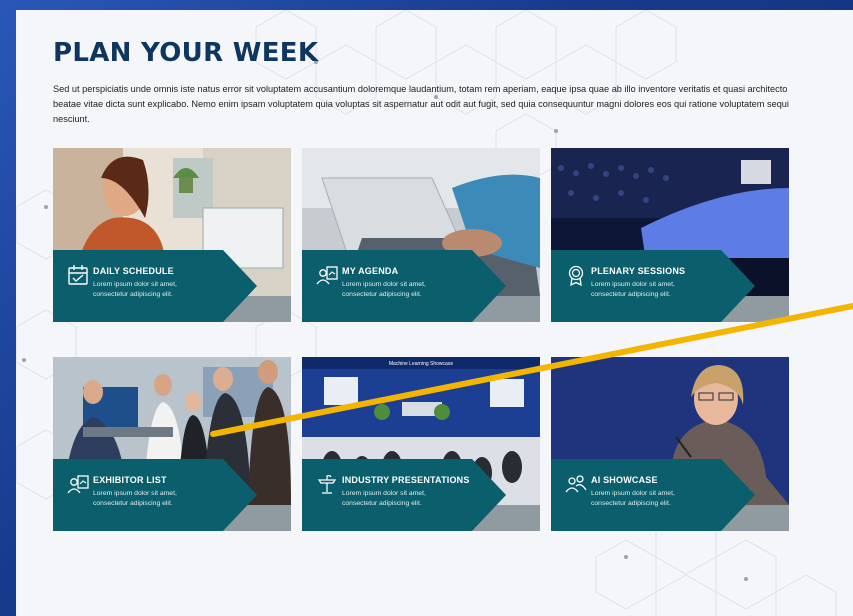 This screenshot has width=853, height=616. Describe the element at coordinates (406, 480) in the screenshot. I see `card-title: INDUSTRY PRESENTATIONS` at that location.